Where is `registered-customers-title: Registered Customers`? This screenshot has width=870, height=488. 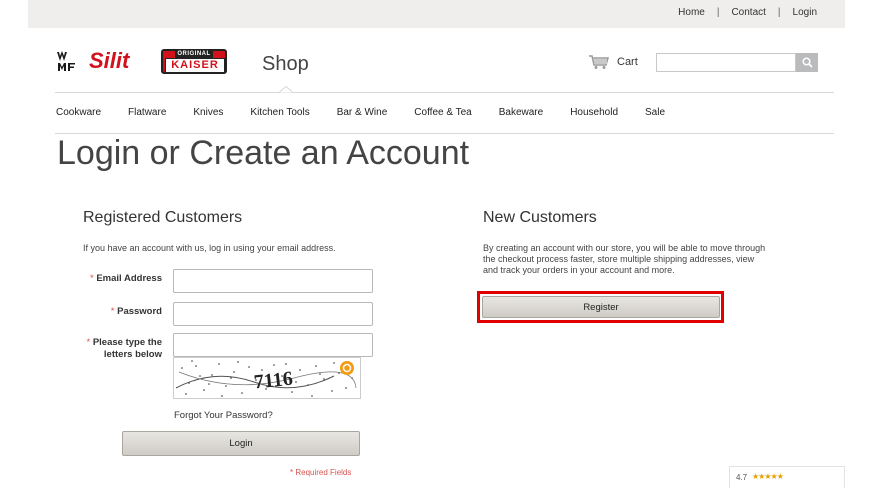
registered-customers-title: Registered Customers is located at coordinates (163, 217).